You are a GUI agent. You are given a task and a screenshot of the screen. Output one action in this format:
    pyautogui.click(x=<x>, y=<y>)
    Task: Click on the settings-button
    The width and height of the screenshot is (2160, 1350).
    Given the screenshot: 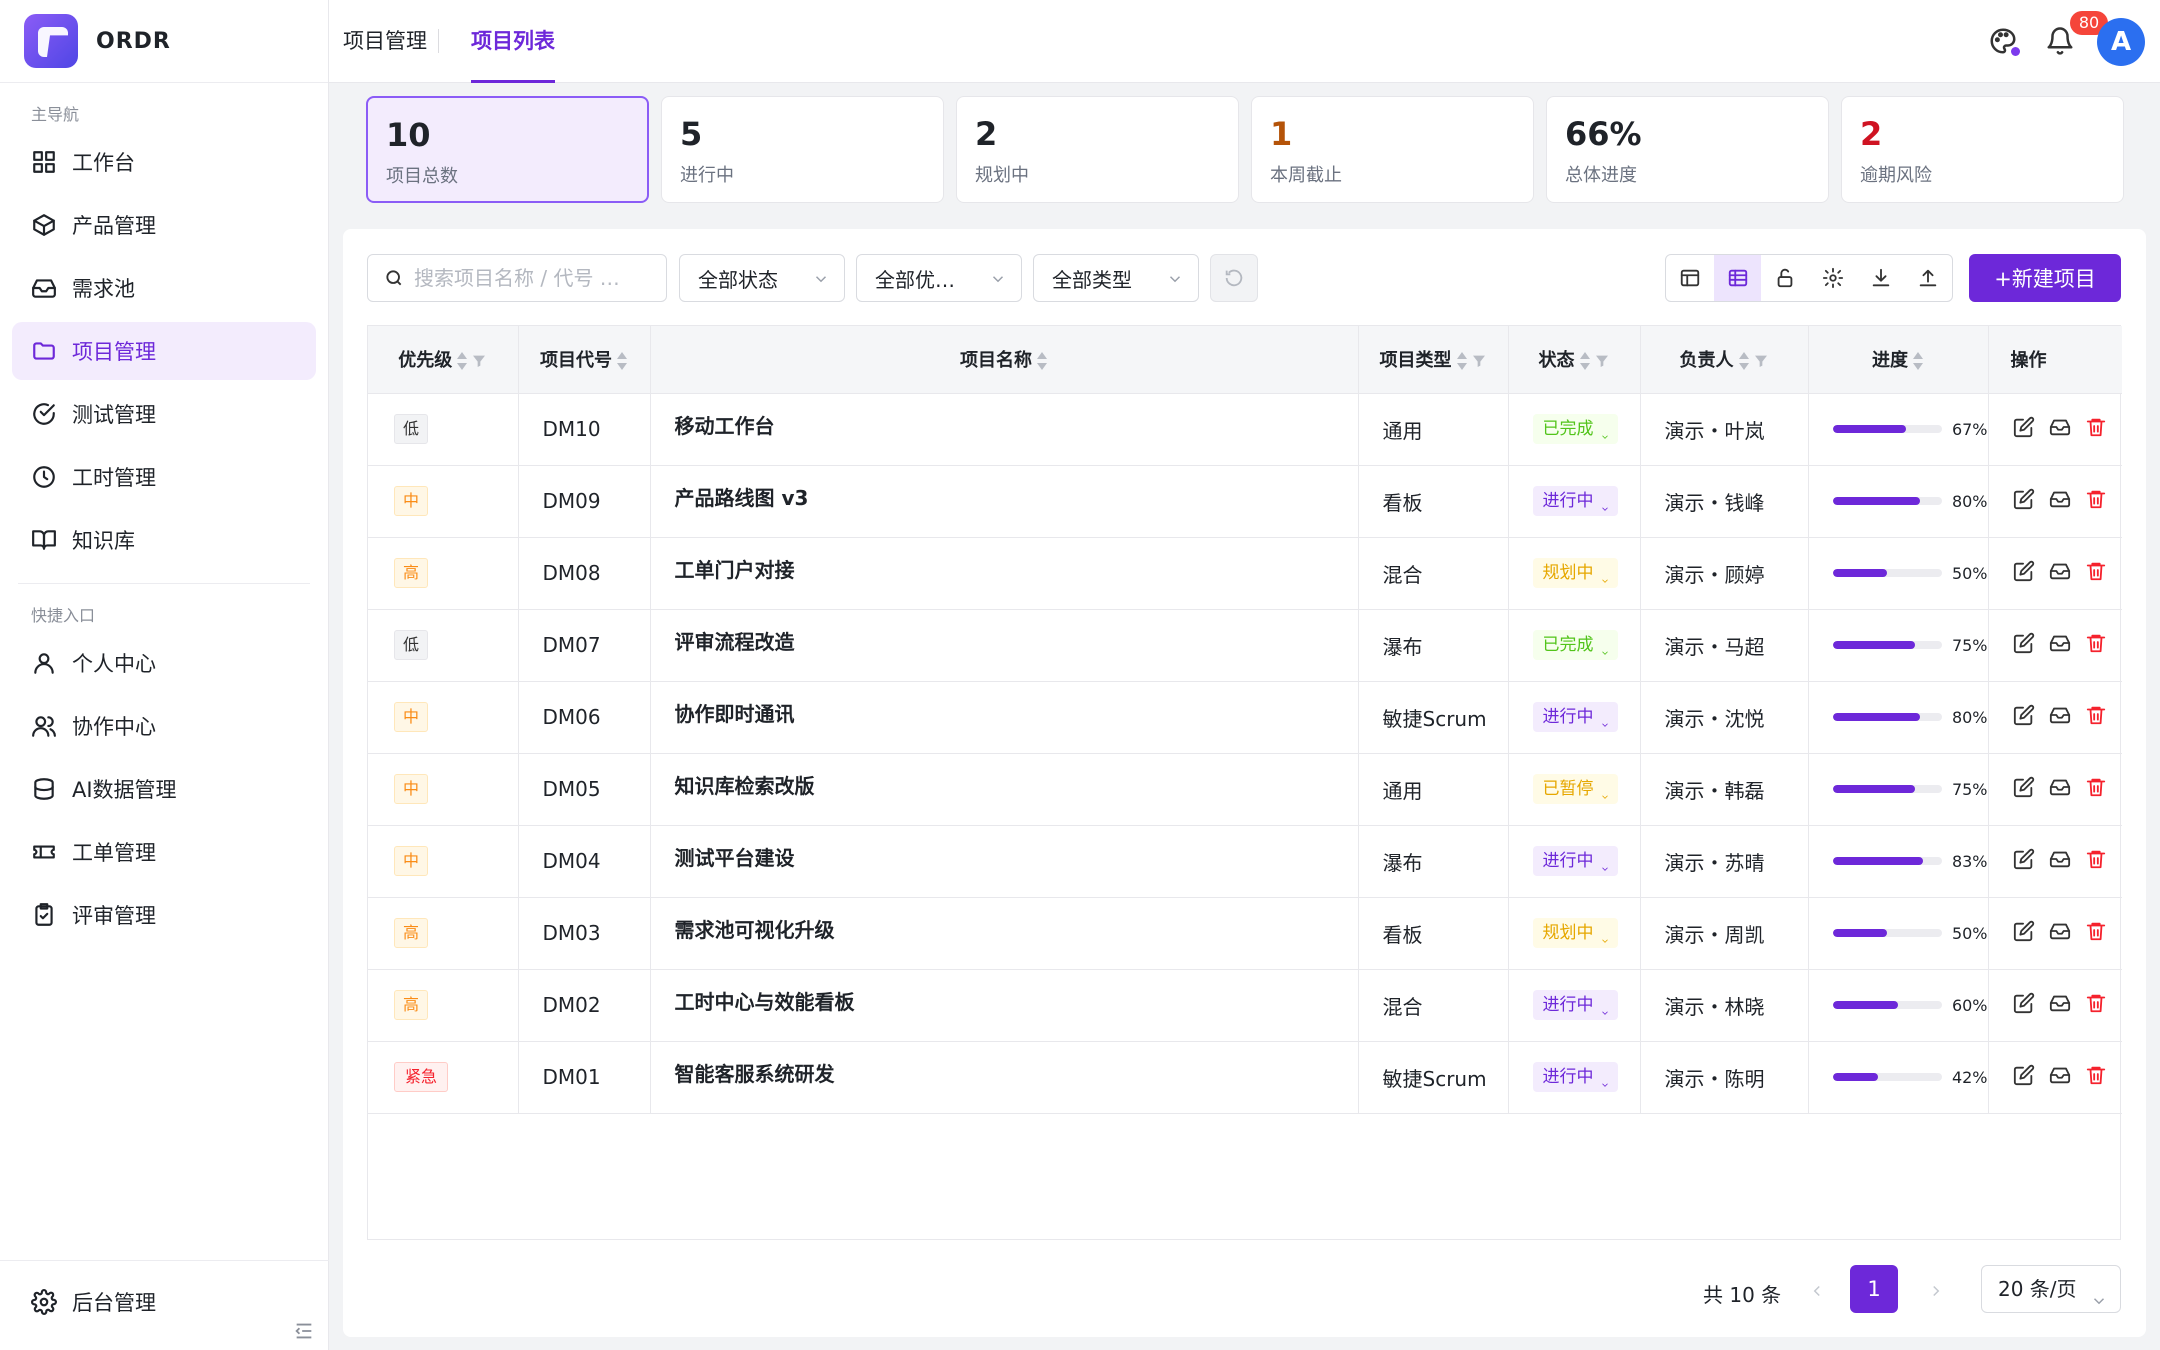 What is the action you would take?
    pyautogui.click(x=1833, y=278)
    